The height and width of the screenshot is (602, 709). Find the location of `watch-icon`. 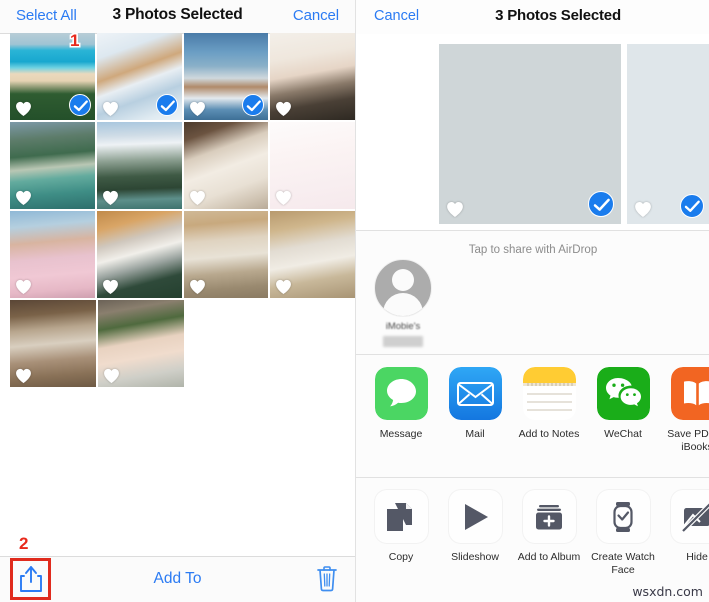

watch-icon is located at coordinates (623, 516).